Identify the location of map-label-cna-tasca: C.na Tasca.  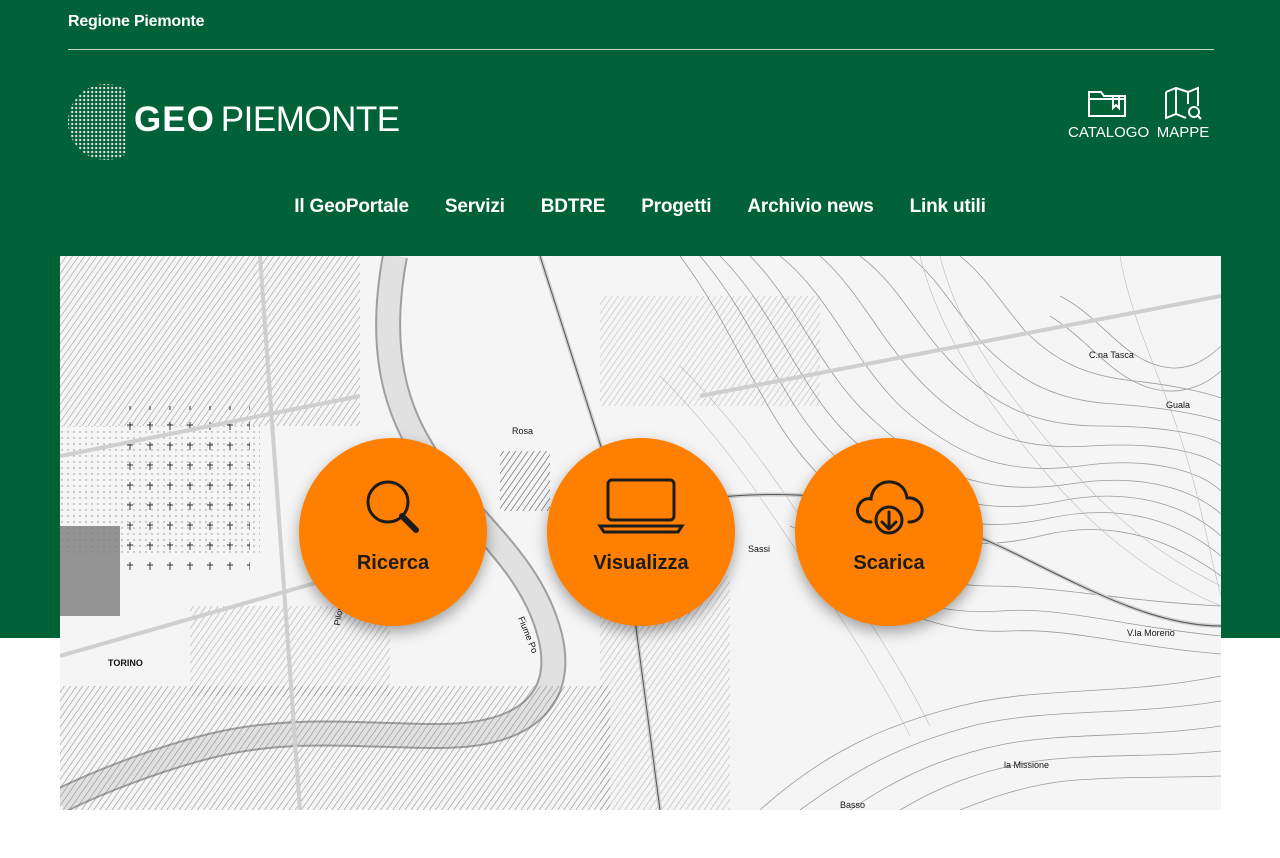
(1111, 355).